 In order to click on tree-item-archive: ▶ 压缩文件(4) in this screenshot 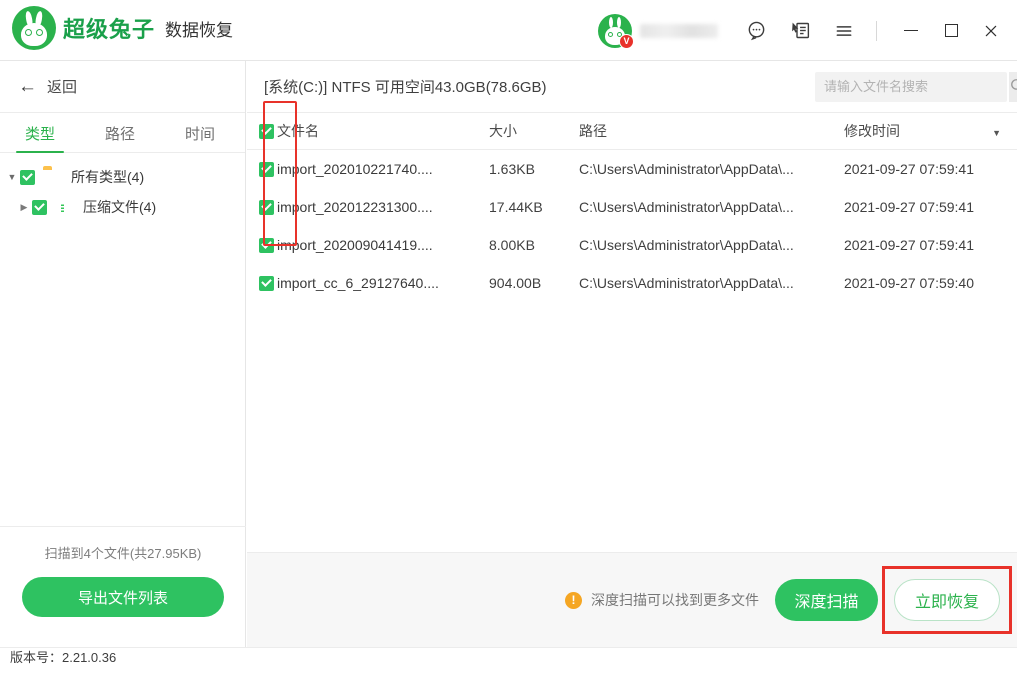, I will do `click(122, 207)`.